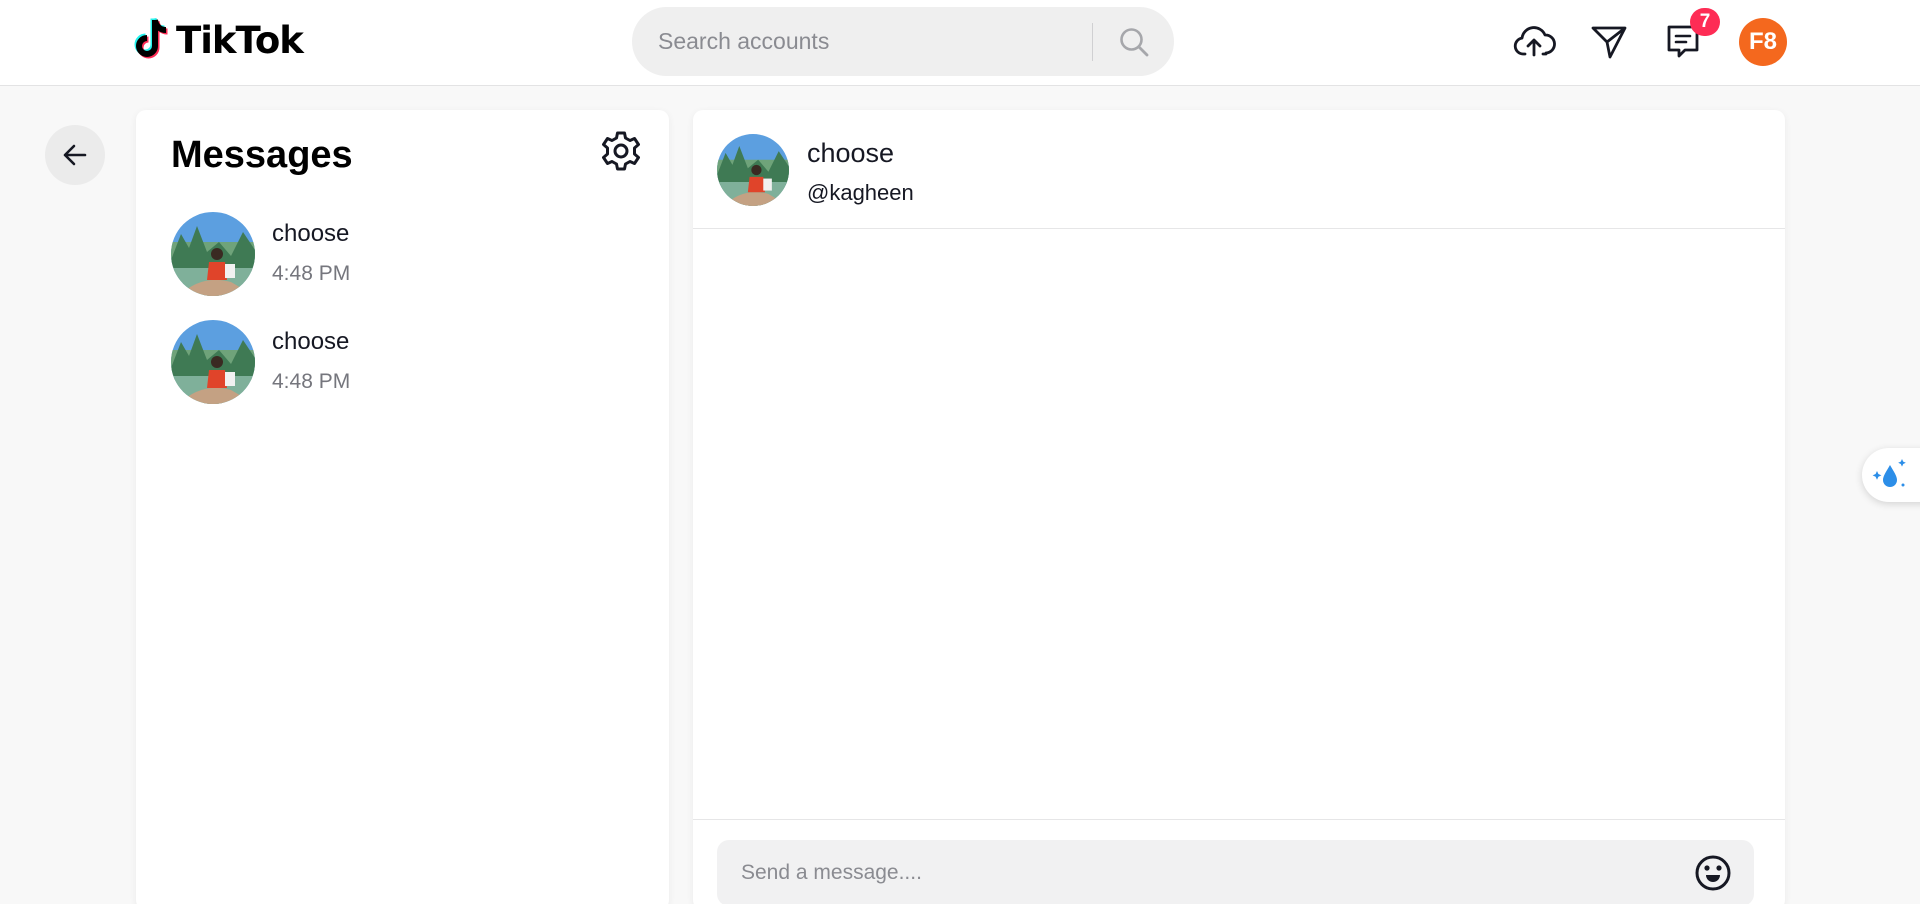  What do you see at coordinates (1763, 42) in the screenshot?
I see `user-avatar: F8` at bounding box center [1763, 42].